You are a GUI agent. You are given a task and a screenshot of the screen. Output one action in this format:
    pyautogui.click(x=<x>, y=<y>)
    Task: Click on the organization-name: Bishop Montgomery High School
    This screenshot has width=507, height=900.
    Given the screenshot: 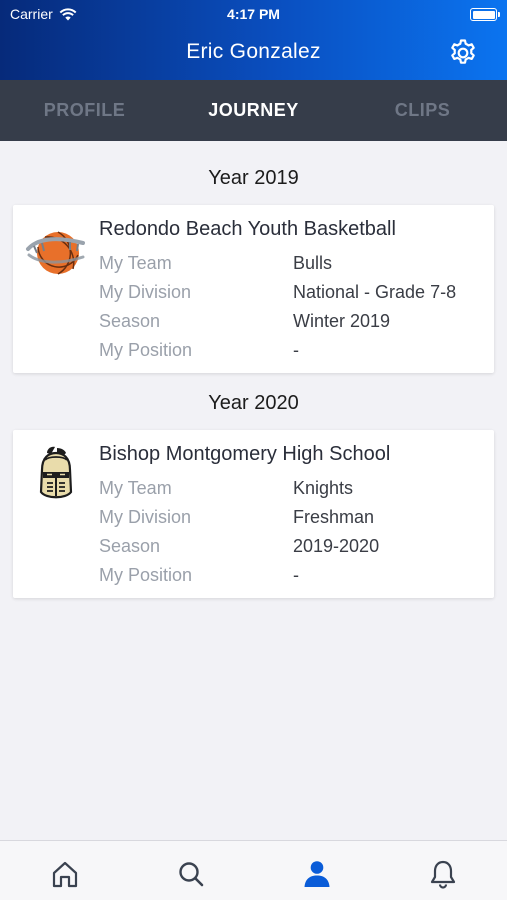 What is the action you would take?
    pyautogui.click(x=245, y=454)
    